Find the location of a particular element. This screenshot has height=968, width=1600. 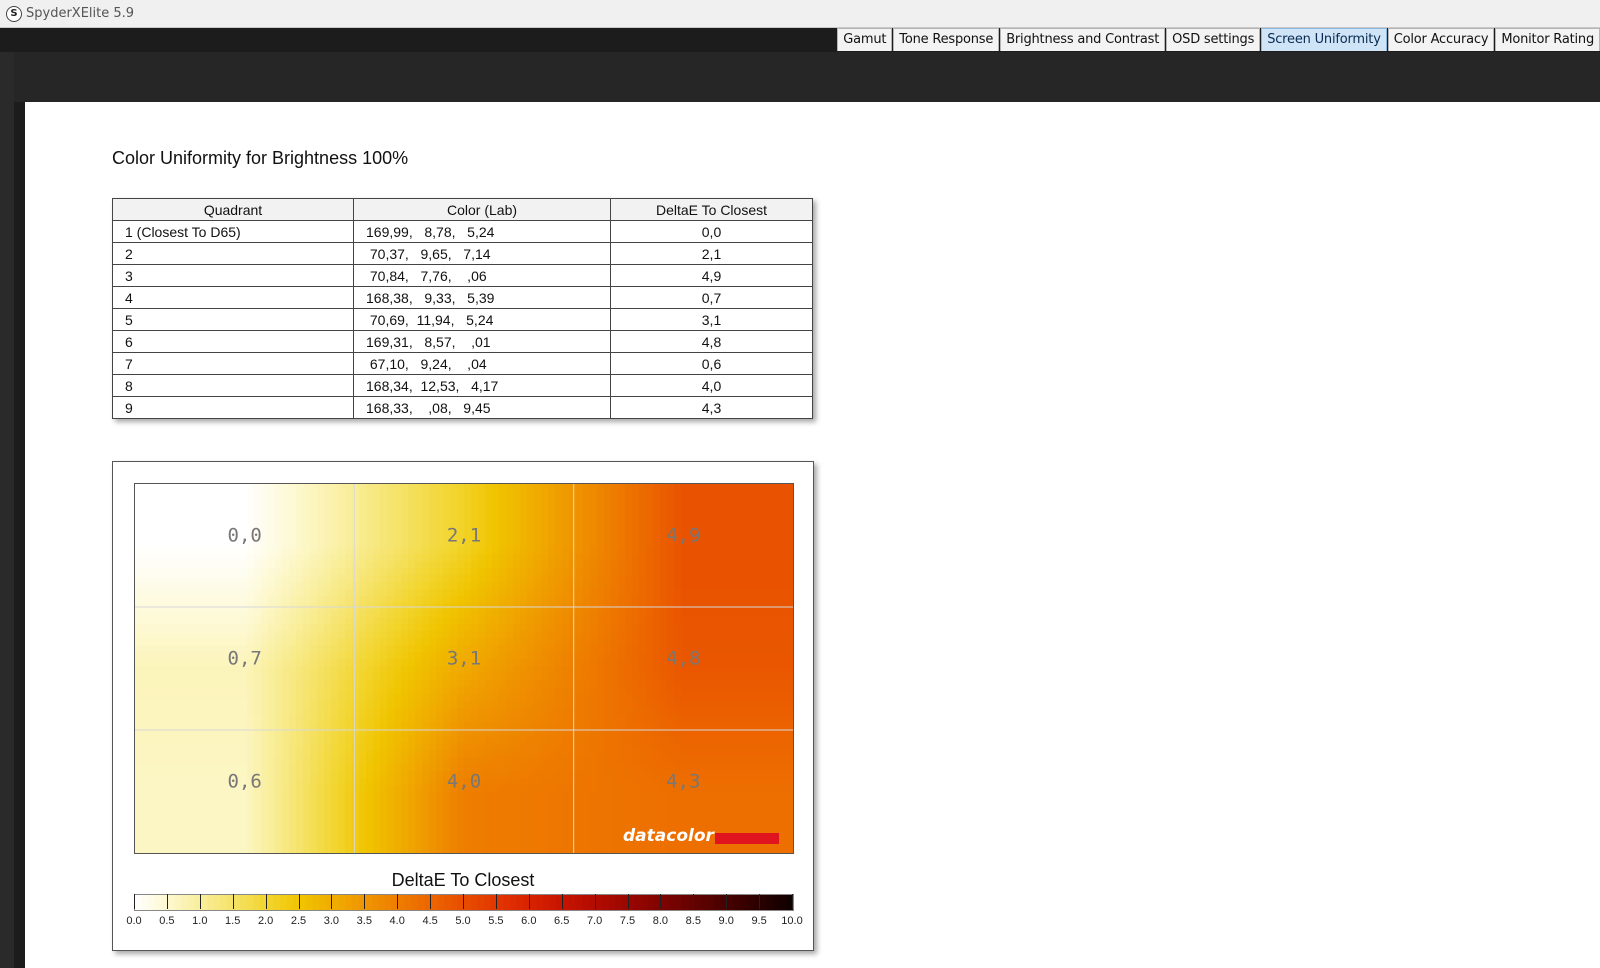

tab-monitor-rating: Monitor Rating is located at coordinates (1547, 39).